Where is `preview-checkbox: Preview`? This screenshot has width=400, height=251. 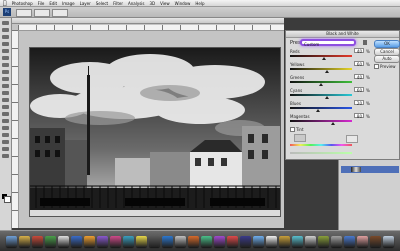
preview-checkbox: Preview is located at coordinates (385, 66).